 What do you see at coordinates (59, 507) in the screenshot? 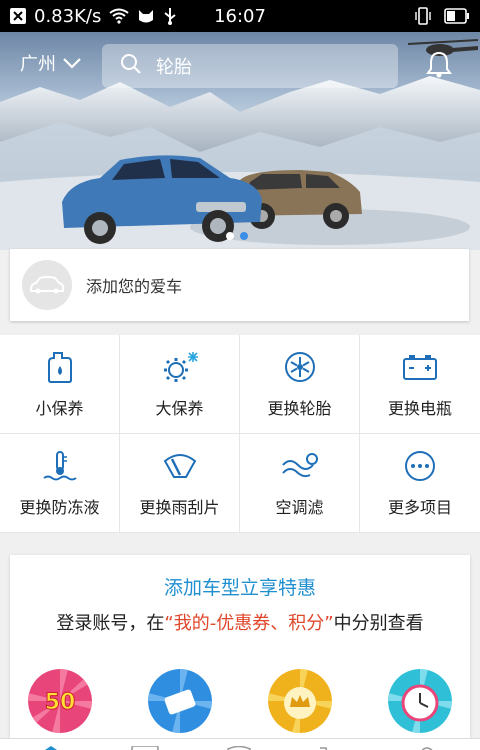
I see `service-label: 更换防冻液` at bounding box center [59, 507].